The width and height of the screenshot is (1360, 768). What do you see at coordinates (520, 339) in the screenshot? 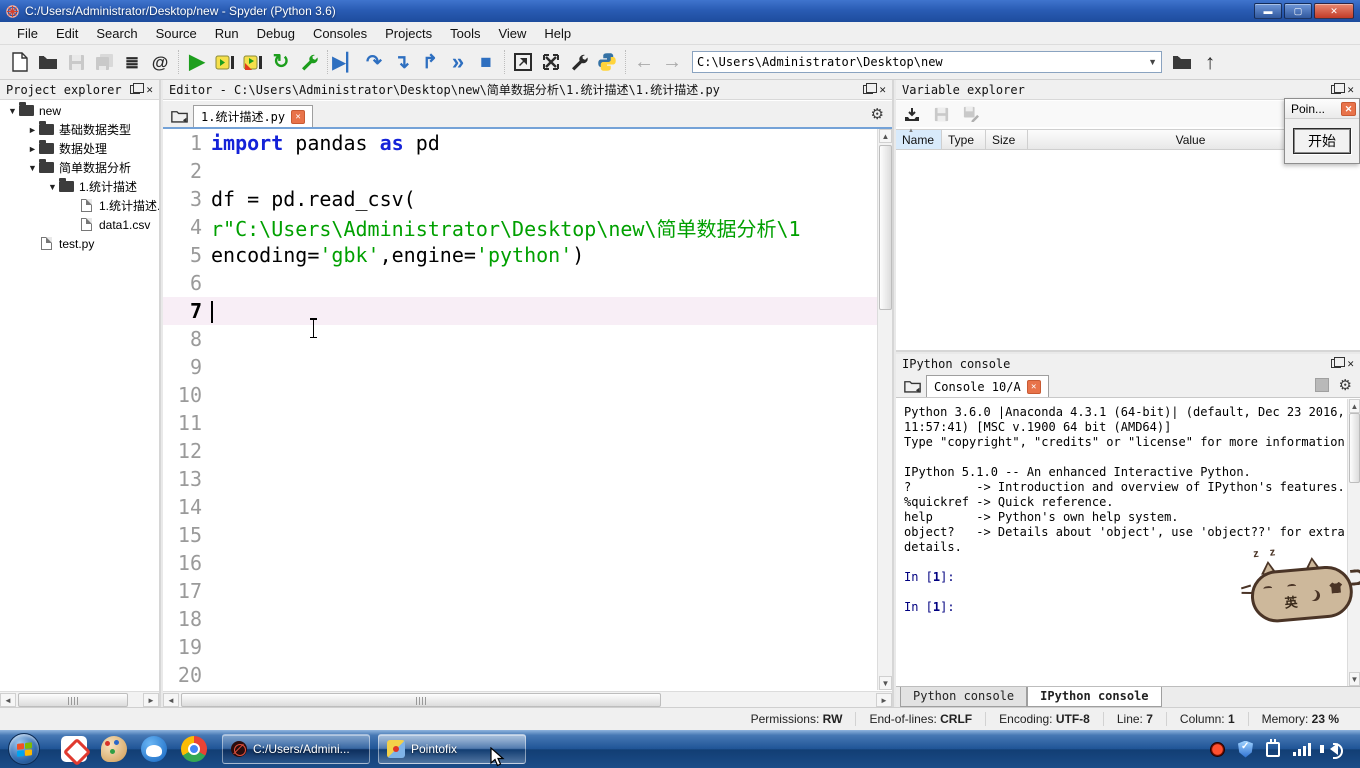
I see `code-line: 8` at bounding box center [520, 339].